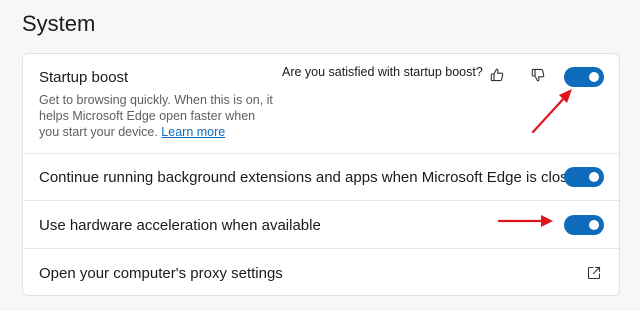 This screenshot has height=311, width=640. What do you see at coordinates (594, 273) in the screenshot?
I see `external-link-icon` at bounding box center [594, 273].